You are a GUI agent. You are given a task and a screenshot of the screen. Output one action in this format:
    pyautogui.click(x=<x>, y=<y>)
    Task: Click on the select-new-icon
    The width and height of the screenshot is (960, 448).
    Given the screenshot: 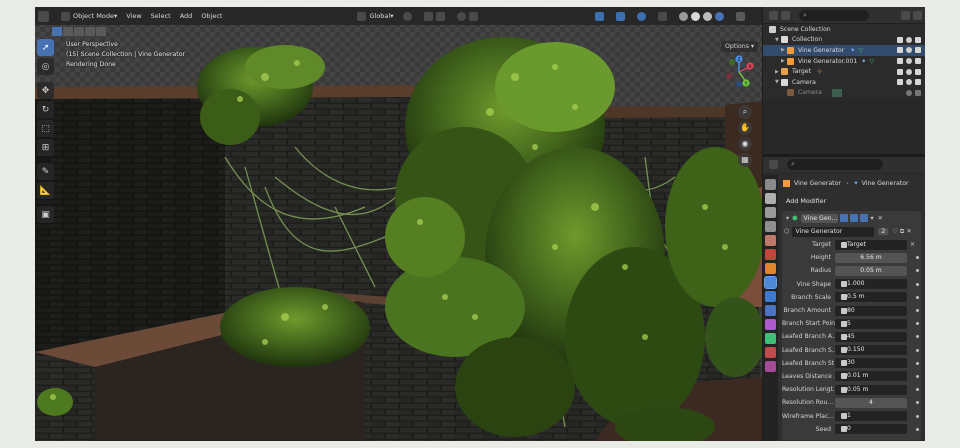 What is the action you would take?
    pyautogui.click(x=57, y=31)
    